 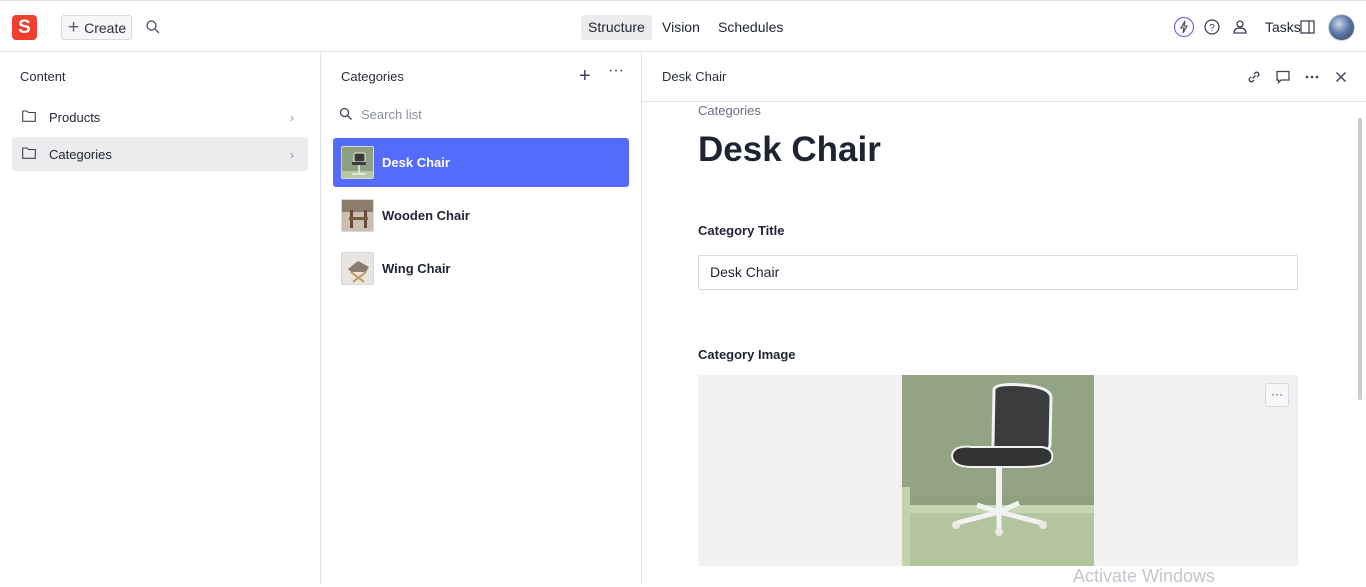 What do you see at coordinates (616, 27) in the screenshot?
I see `nav-structure: Structure` at bounding box center [616, 27].